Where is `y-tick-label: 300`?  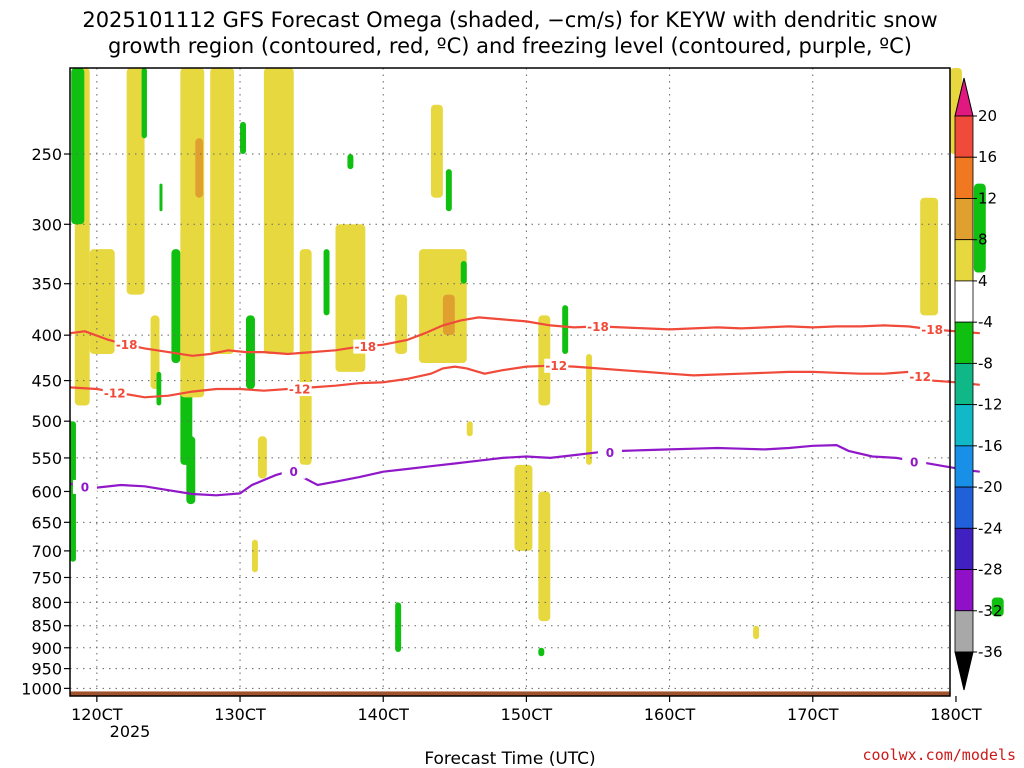
y-tick-label: 300 is located at coordinates (46, 224).